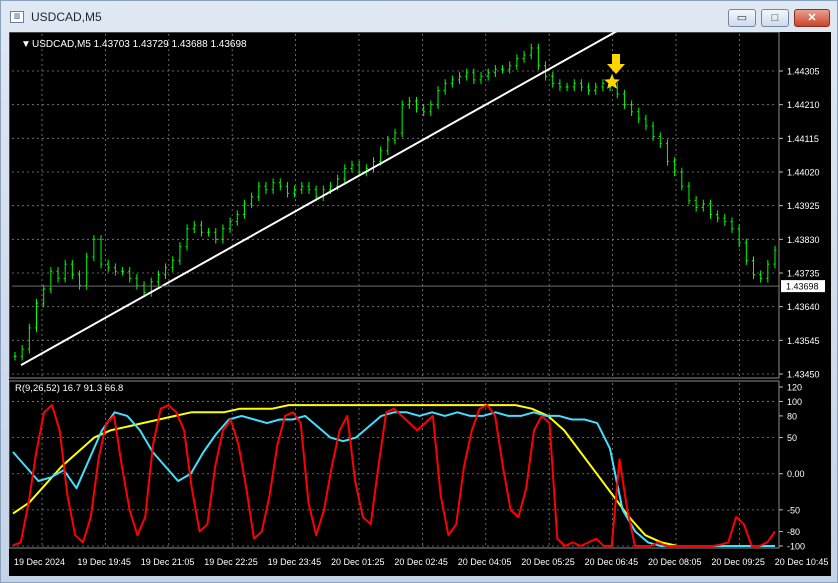 The width and height of the screenshot is (838, 583). What do you see at coordinates (675, 562) in the screenshot?
I see `time-tick-label: 20 Dec 08:05` at bounding box center [675, 562].